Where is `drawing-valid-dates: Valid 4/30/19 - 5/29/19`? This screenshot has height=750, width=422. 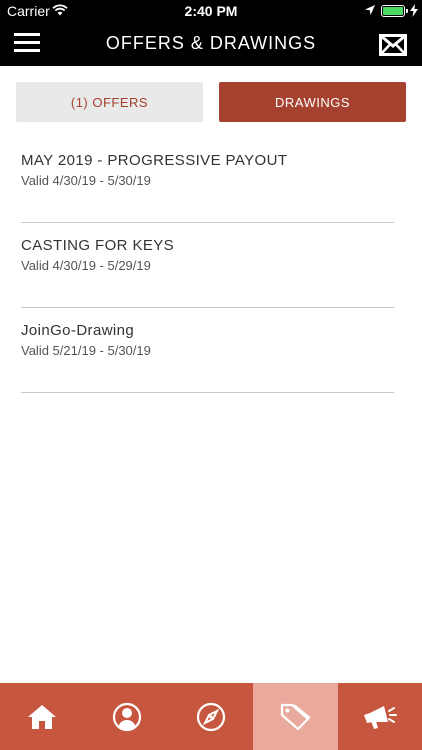
drawing-valid-dates: Valid 4/30/19 - 5/29/19 is located at coordinates (86, 265).